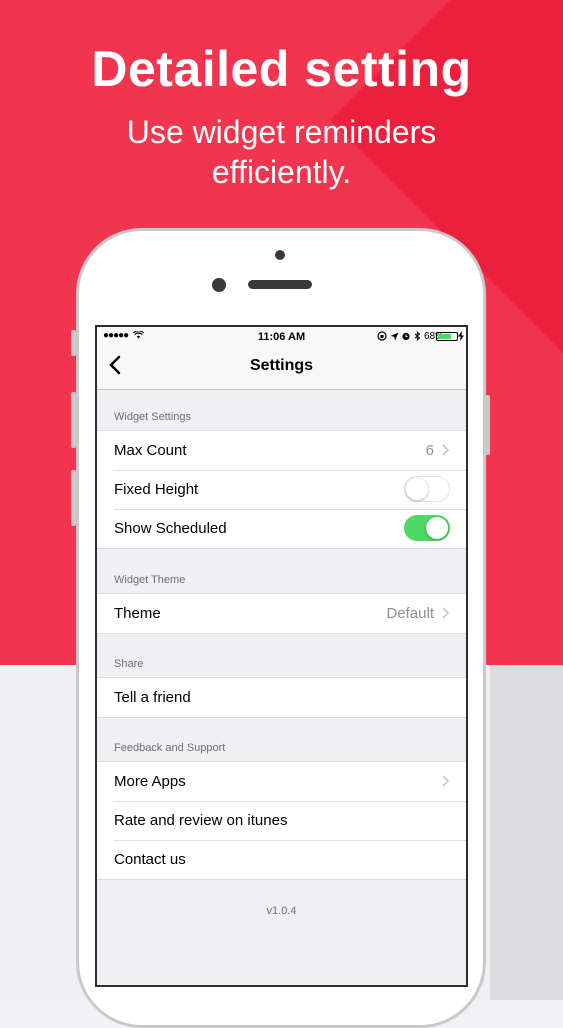 This screenshot has width=563, height=1028. I want to click on fixed-height-toggle, so click(427, 489).